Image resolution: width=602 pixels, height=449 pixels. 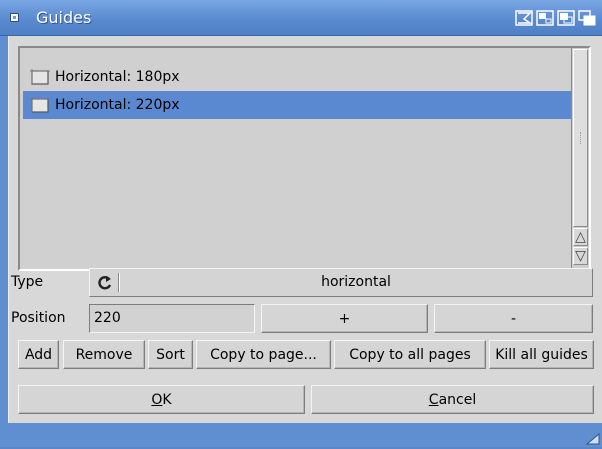 I want to click on type-value: horizontal, so click(x=356, y=282).